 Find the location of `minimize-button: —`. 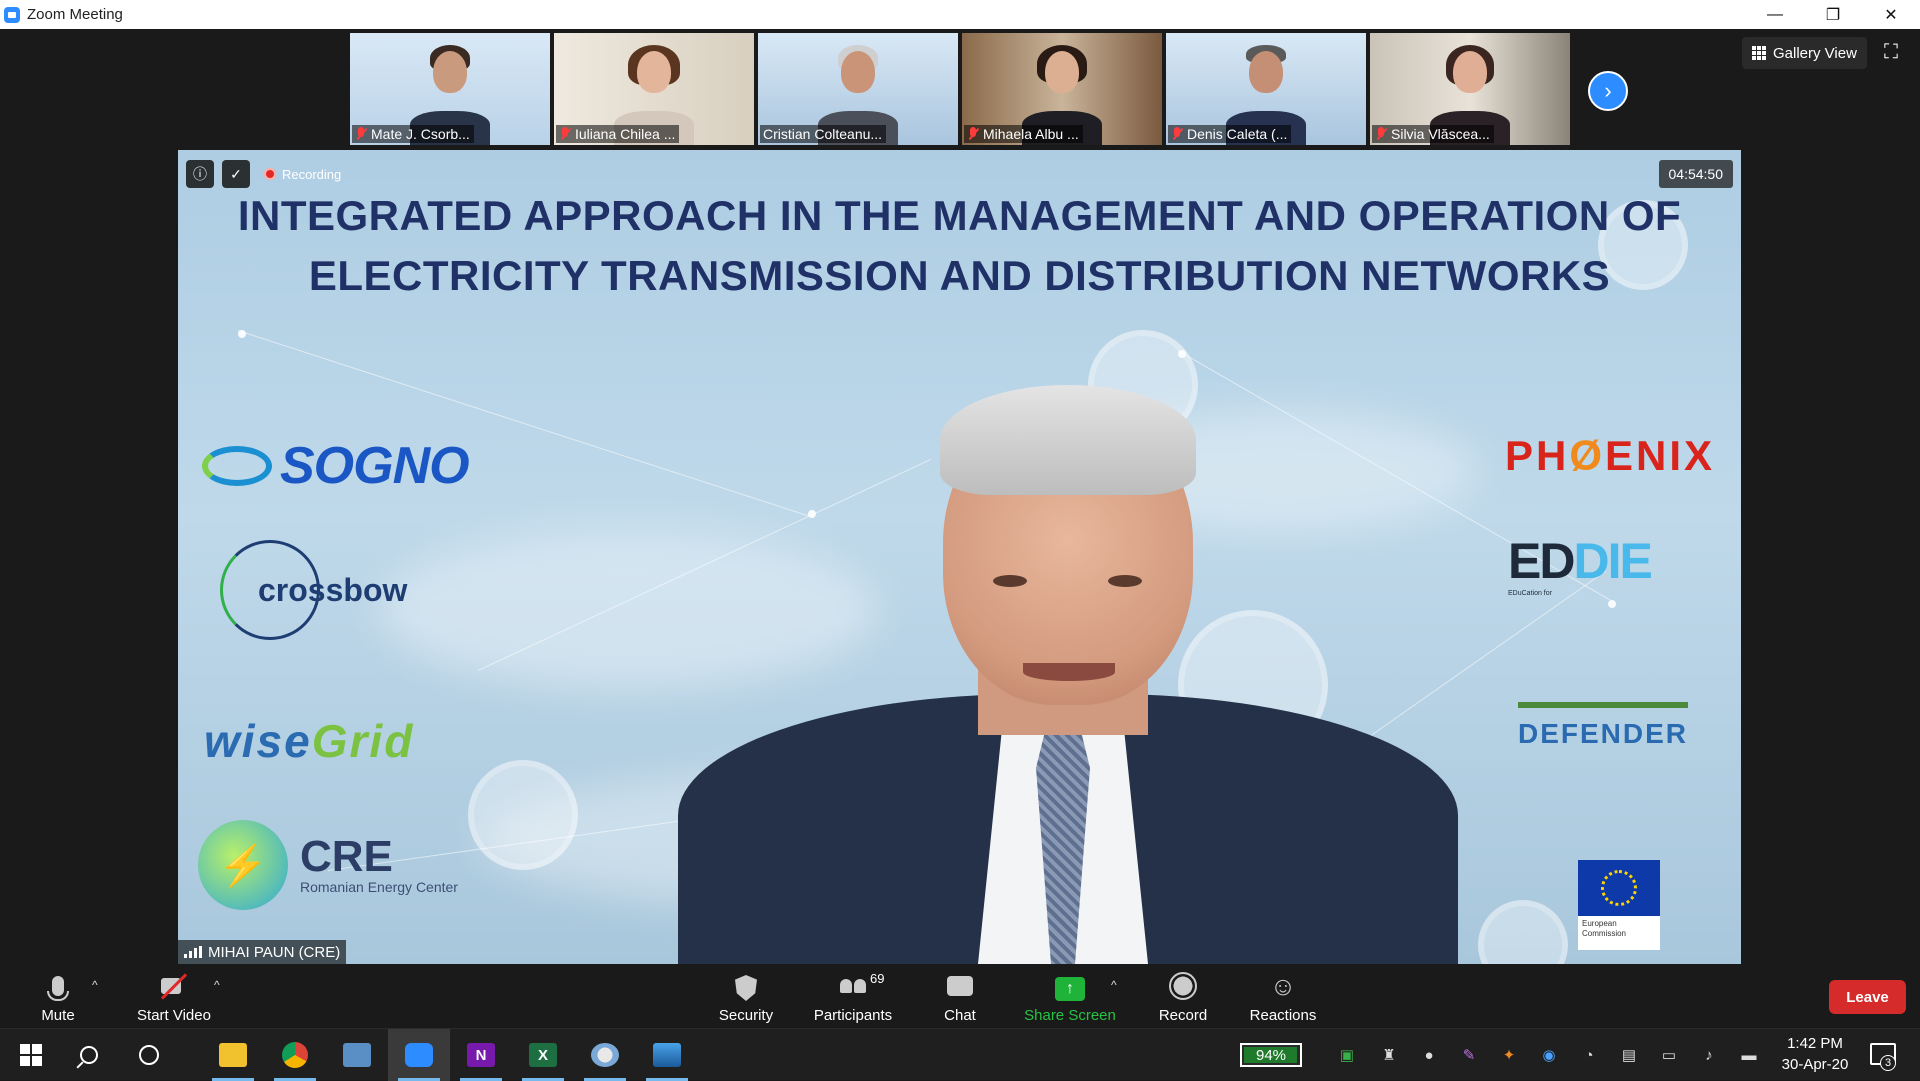

minimize-button: — is located at coordinates (1775, 14).